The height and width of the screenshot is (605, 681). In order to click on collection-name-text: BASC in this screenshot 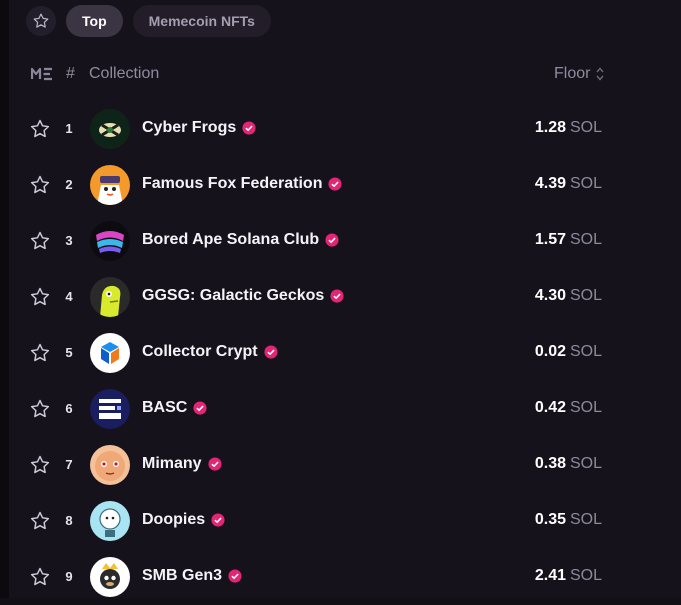, I will do `click(165, 407)`.